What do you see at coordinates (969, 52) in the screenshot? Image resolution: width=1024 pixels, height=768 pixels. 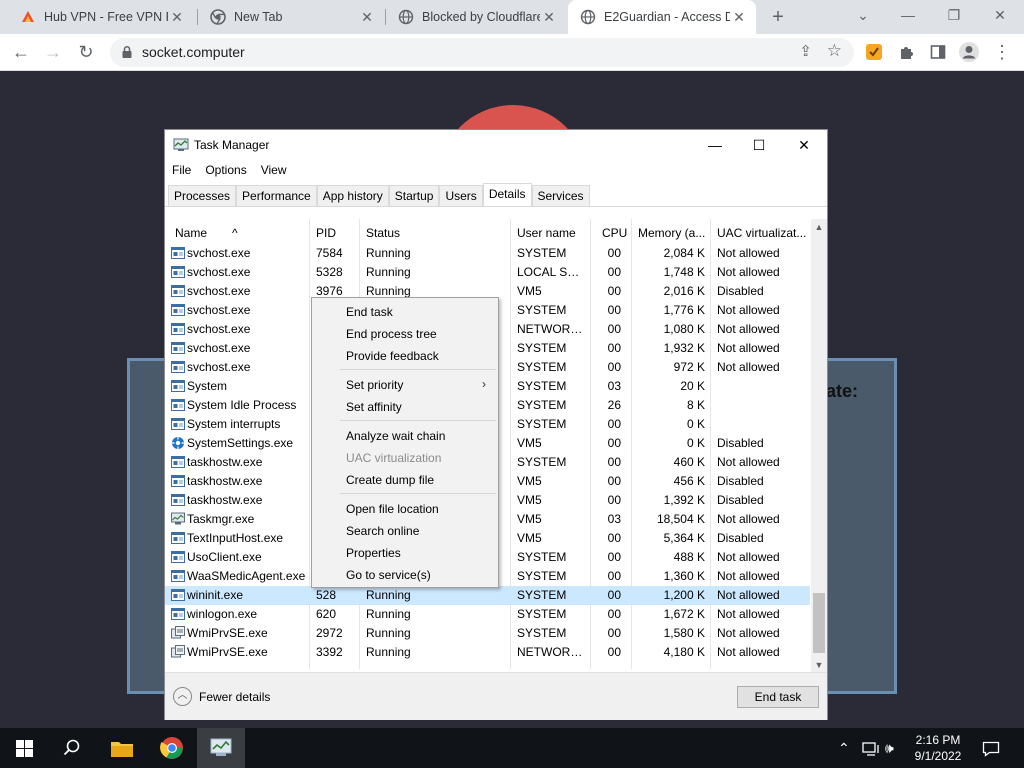 I see `profile-avatar-icon` at bounding box center [969, 52].